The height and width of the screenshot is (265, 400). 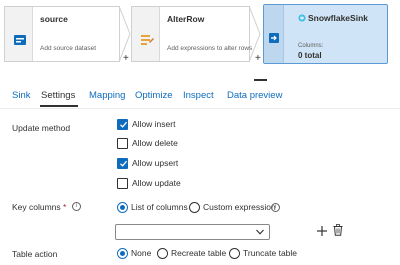 I want to click on active-tab-indicator, so click(x=59, y=106).